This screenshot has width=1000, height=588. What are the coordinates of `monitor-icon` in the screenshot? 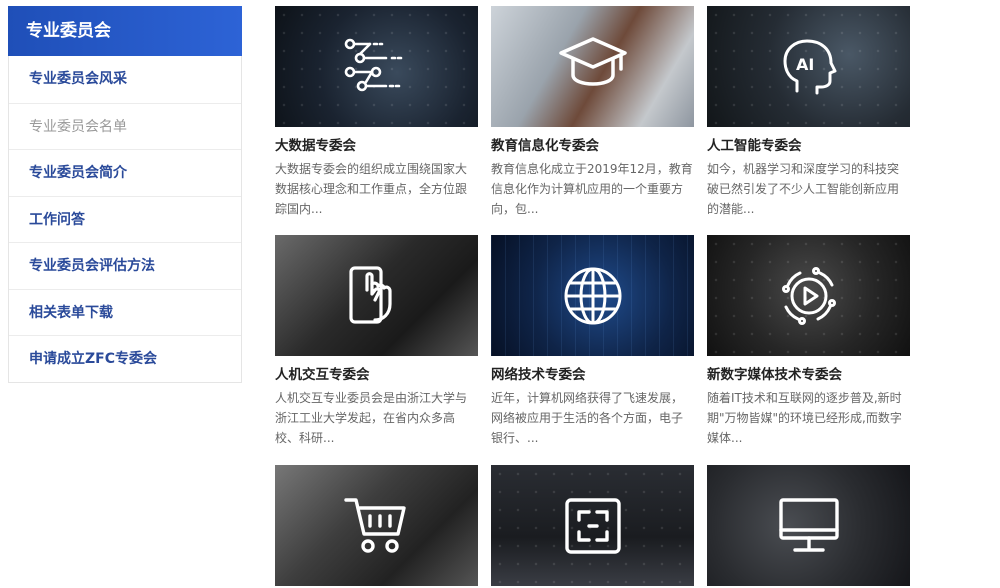 It's located at (808, 524).